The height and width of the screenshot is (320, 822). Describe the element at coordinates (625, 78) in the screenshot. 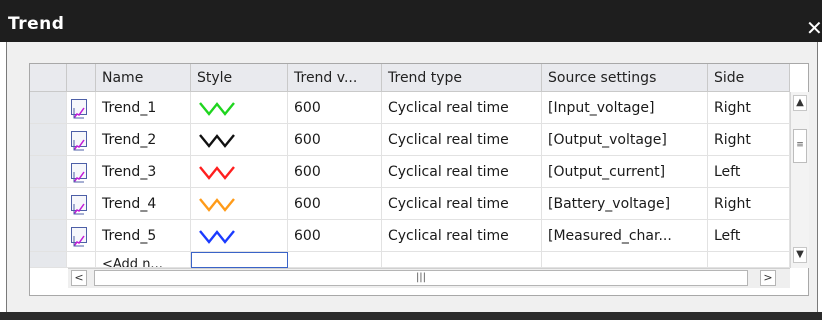

I see `column-header-source-settings: Source settings` at that location.